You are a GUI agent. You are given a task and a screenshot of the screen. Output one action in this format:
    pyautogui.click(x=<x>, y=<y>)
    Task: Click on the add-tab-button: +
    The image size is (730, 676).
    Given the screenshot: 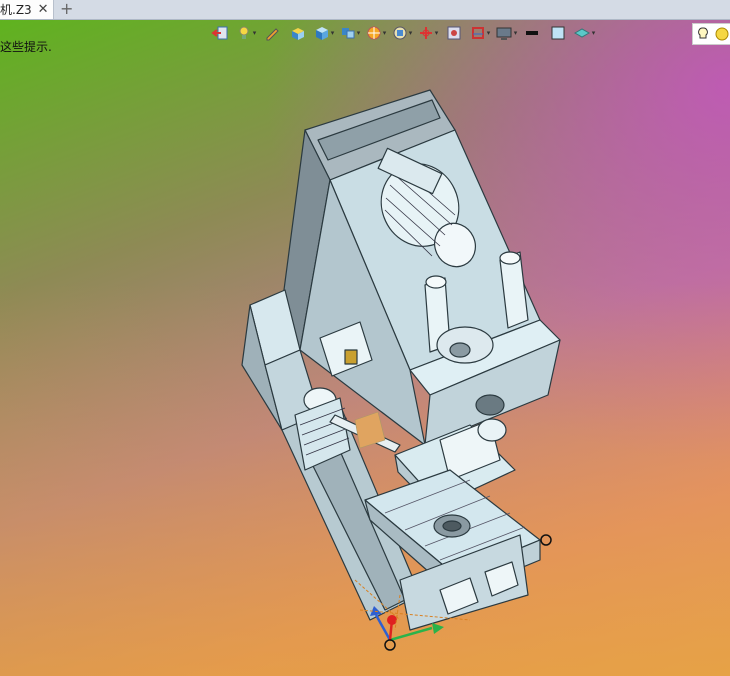 What is the action you would take?
    pyautogui.click(x=66, y=9)
    